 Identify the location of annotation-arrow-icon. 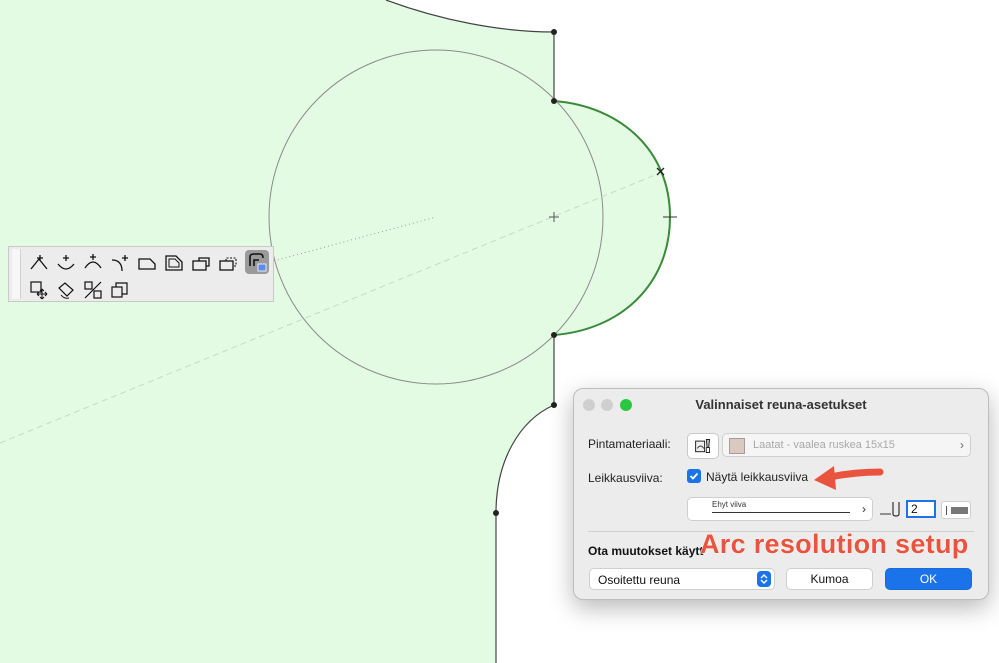
(849, 478).